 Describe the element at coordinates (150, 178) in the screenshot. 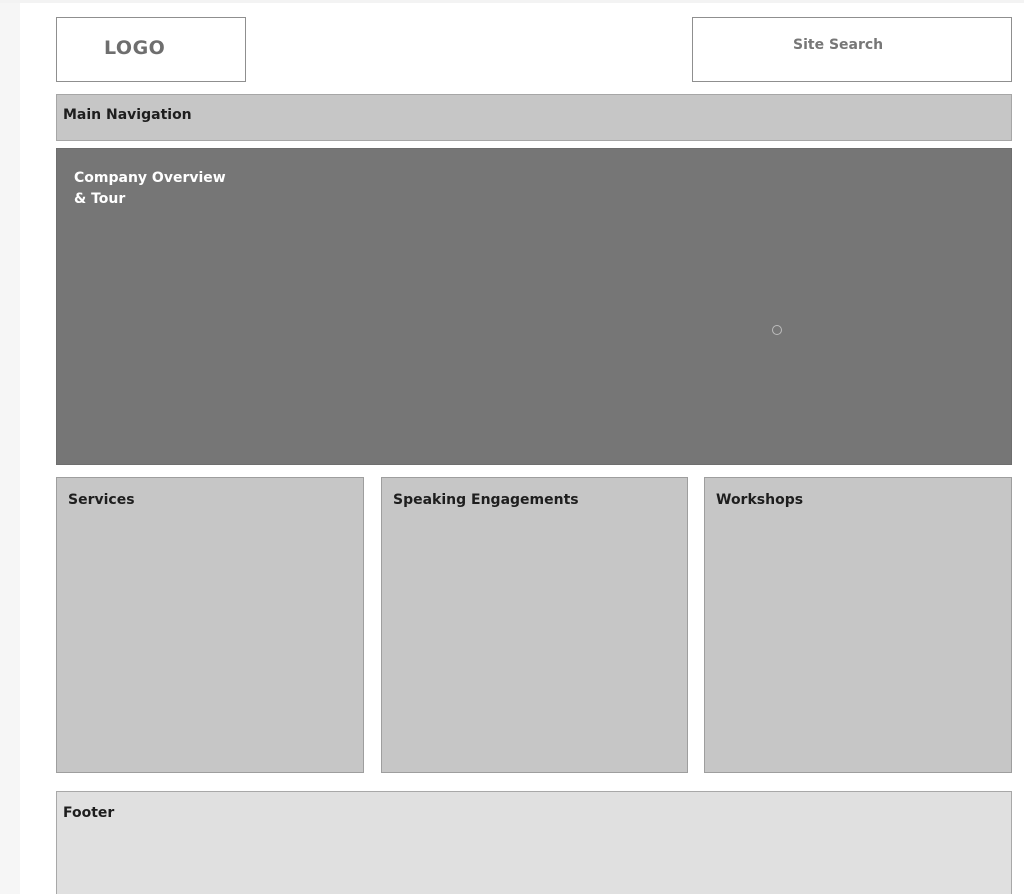

I see `hero-title-line-1: Company Overview` at that location.